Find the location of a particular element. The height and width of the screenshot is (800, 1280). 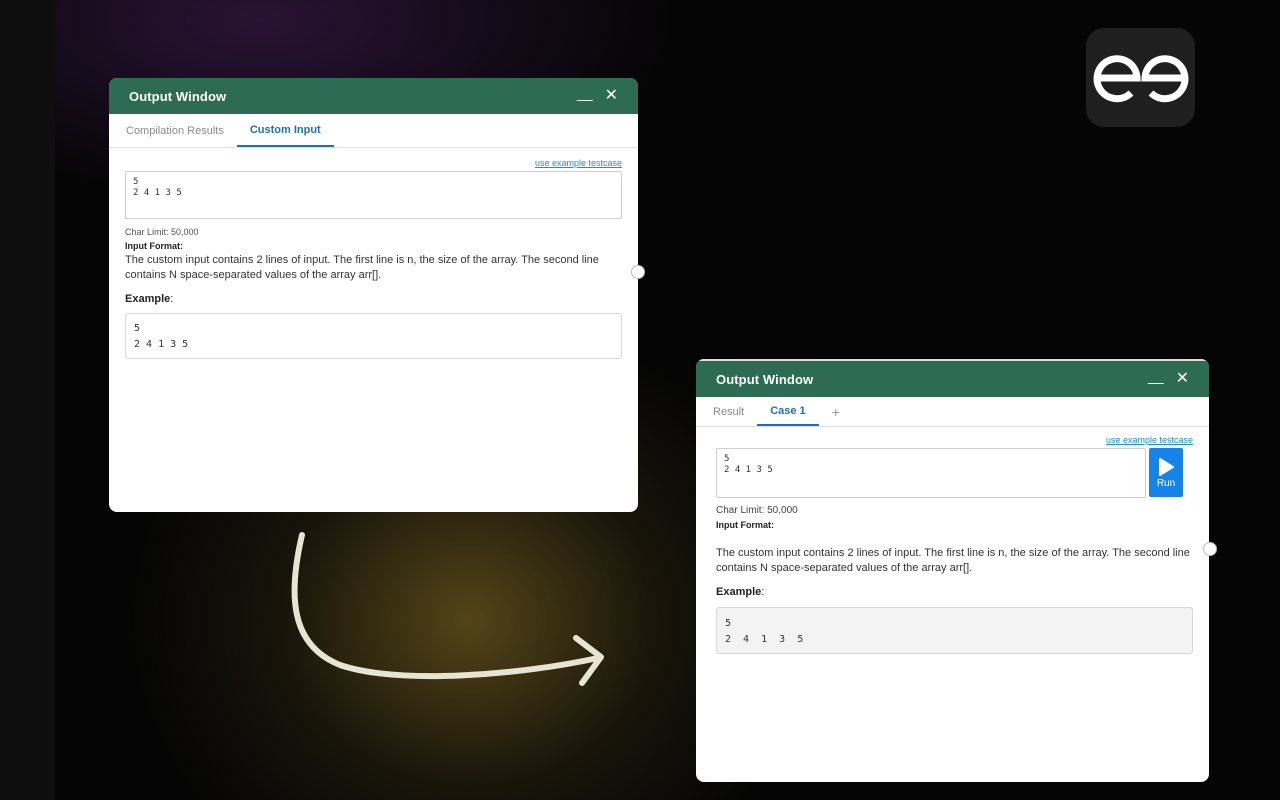

run-button: Run is located at coordinates (1166, 472).